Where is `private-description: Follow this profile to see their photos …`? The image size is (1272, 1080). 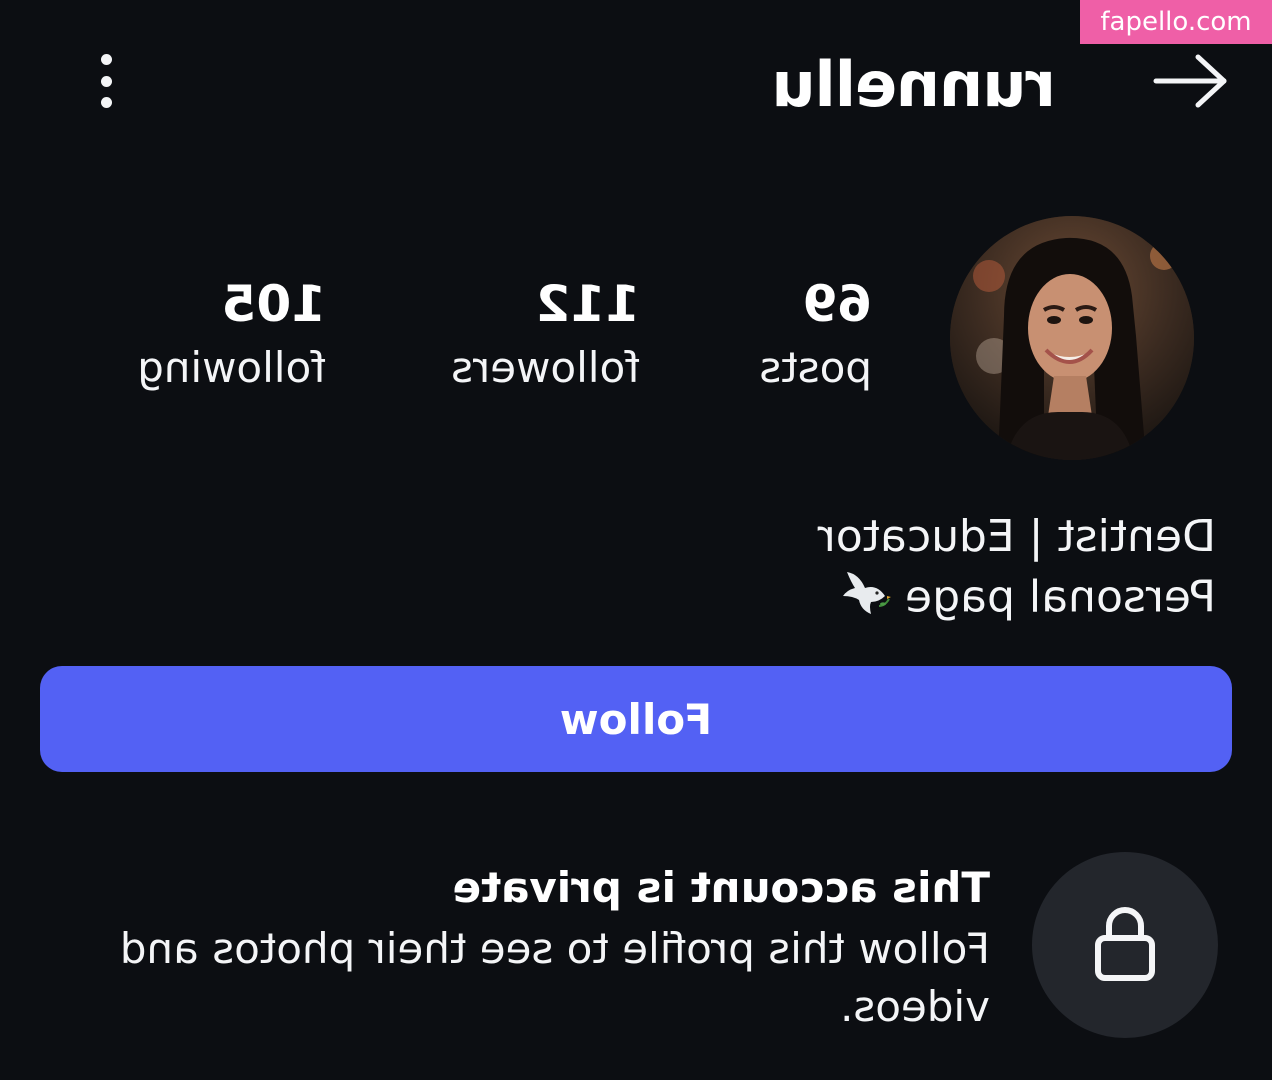
private-description: Follow this profile to see their photos … is located at coordinates (554, 977).